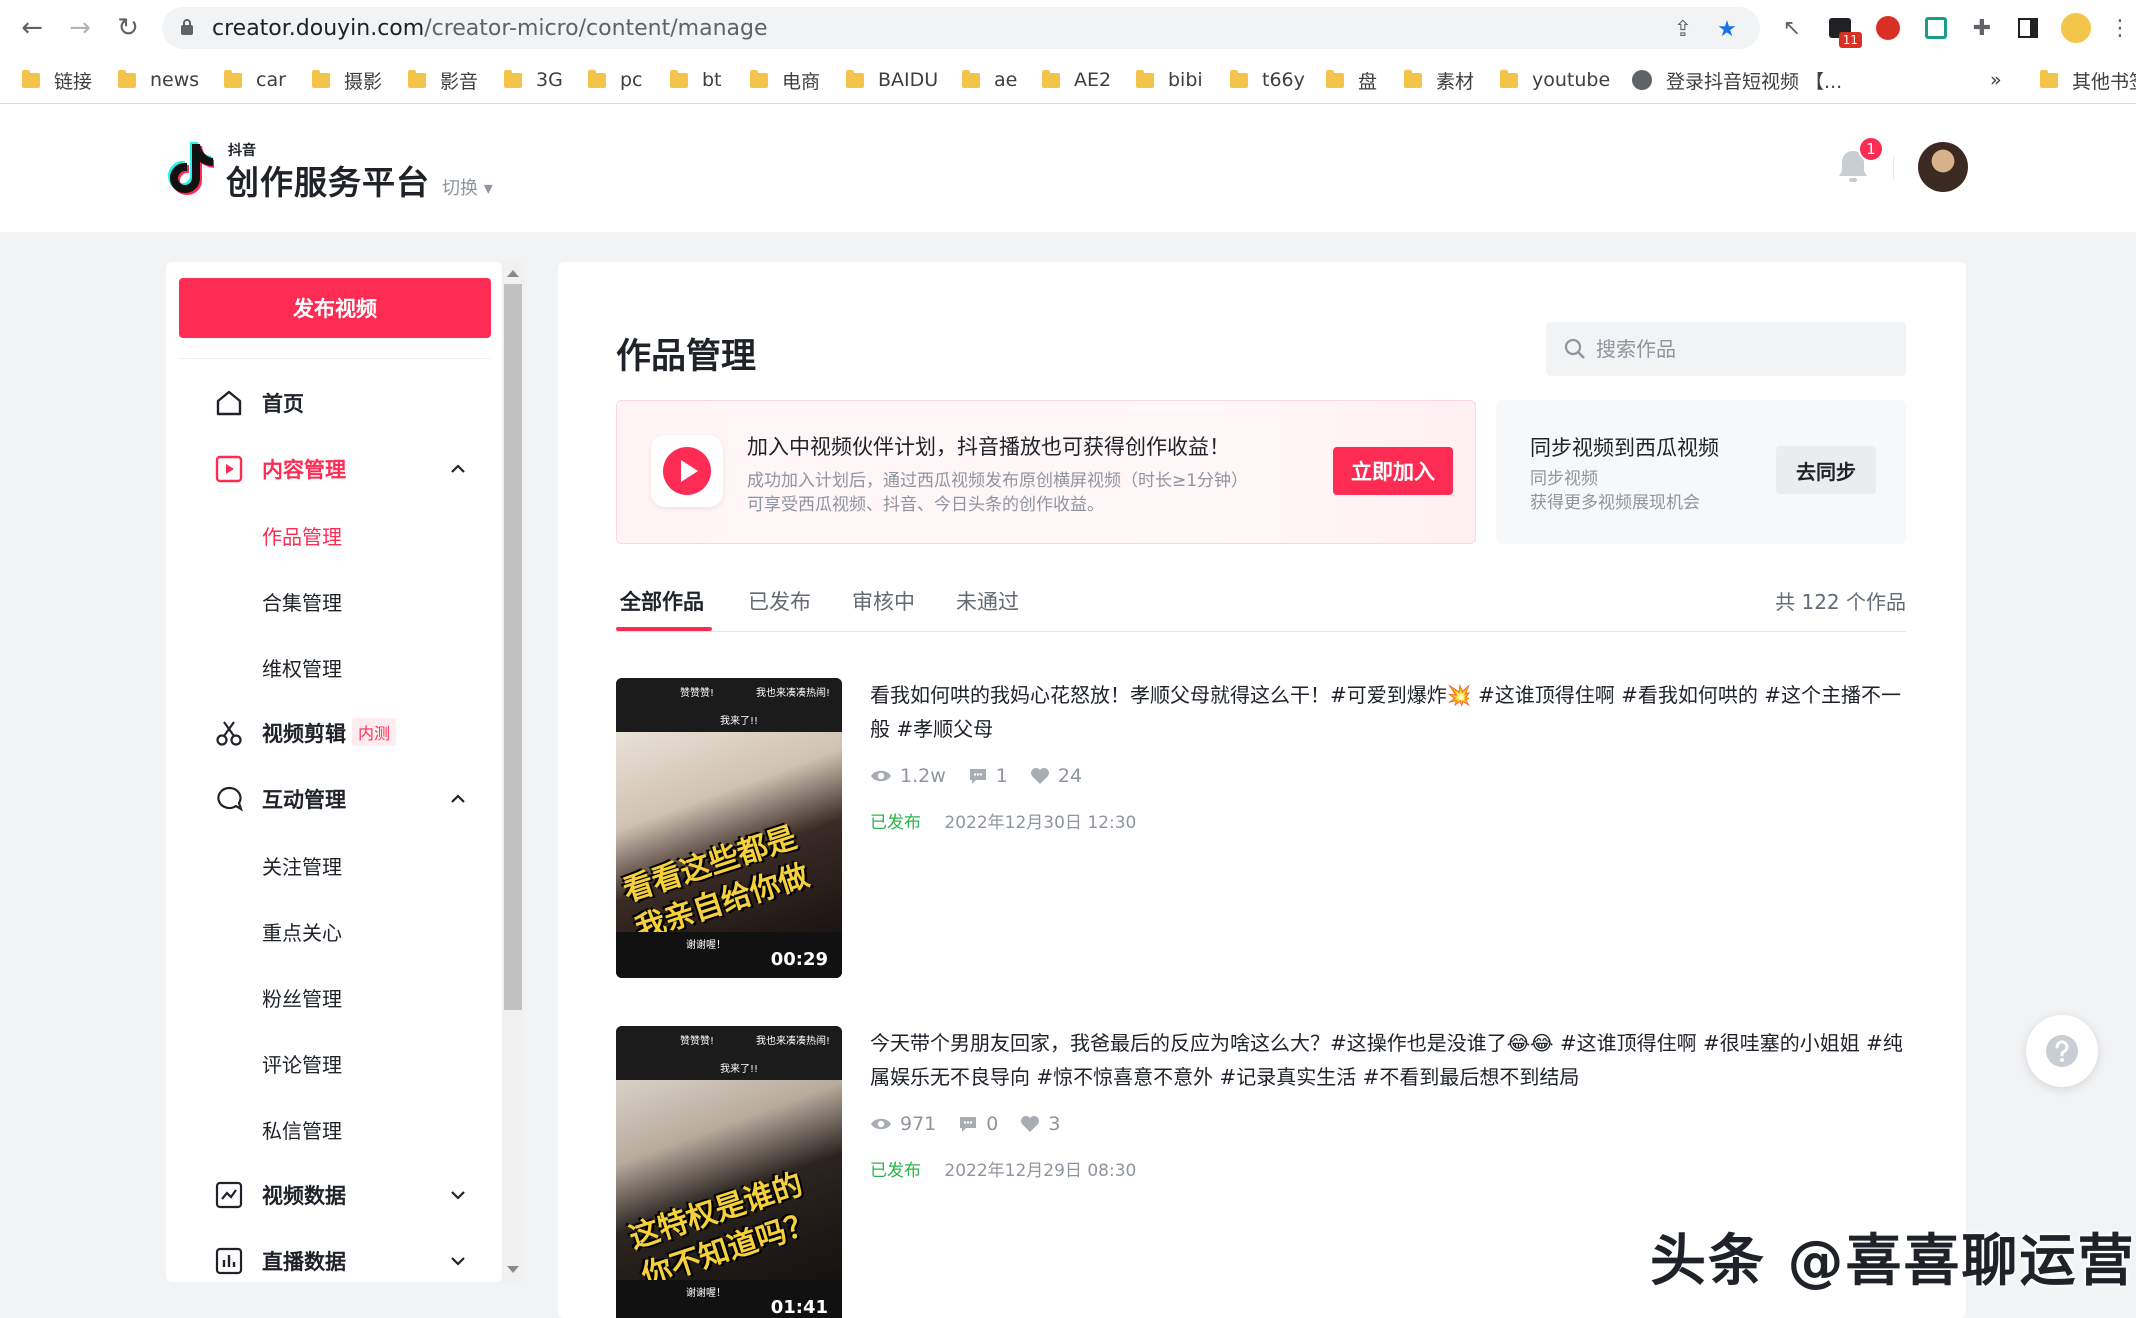 This screenshot has height=1318, width=2136. What do you see at coordinates (1843, 30) in the screenshot?
I see `extension-icon: 11` at bounding box center [1843, 30].